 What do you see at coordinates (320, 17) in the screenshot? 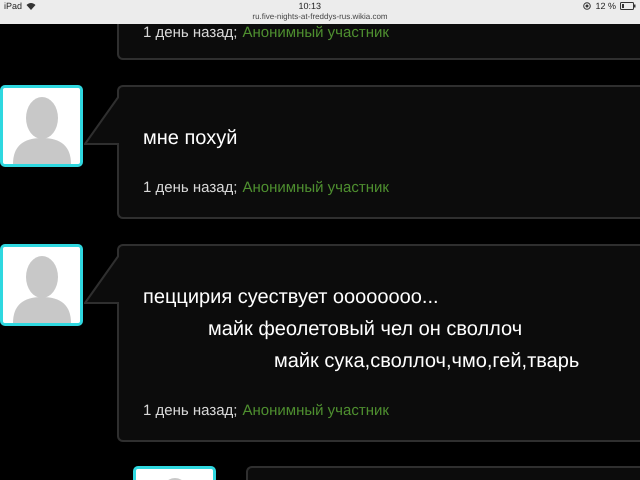
I see `url-text: ru.five-nights-at-freddys-rus.wikia.com` at bounding box center [320, 17].